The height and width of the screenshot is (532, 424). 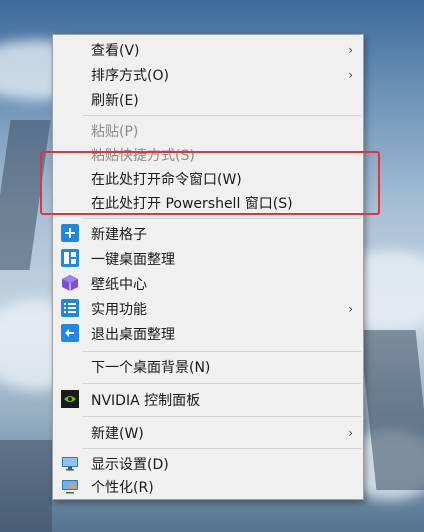 What do you see at coordinates (119, 234) in the screenshot?
I see `menu-item-new-grid-label: 新建格子` at bounding box center [119, 234].